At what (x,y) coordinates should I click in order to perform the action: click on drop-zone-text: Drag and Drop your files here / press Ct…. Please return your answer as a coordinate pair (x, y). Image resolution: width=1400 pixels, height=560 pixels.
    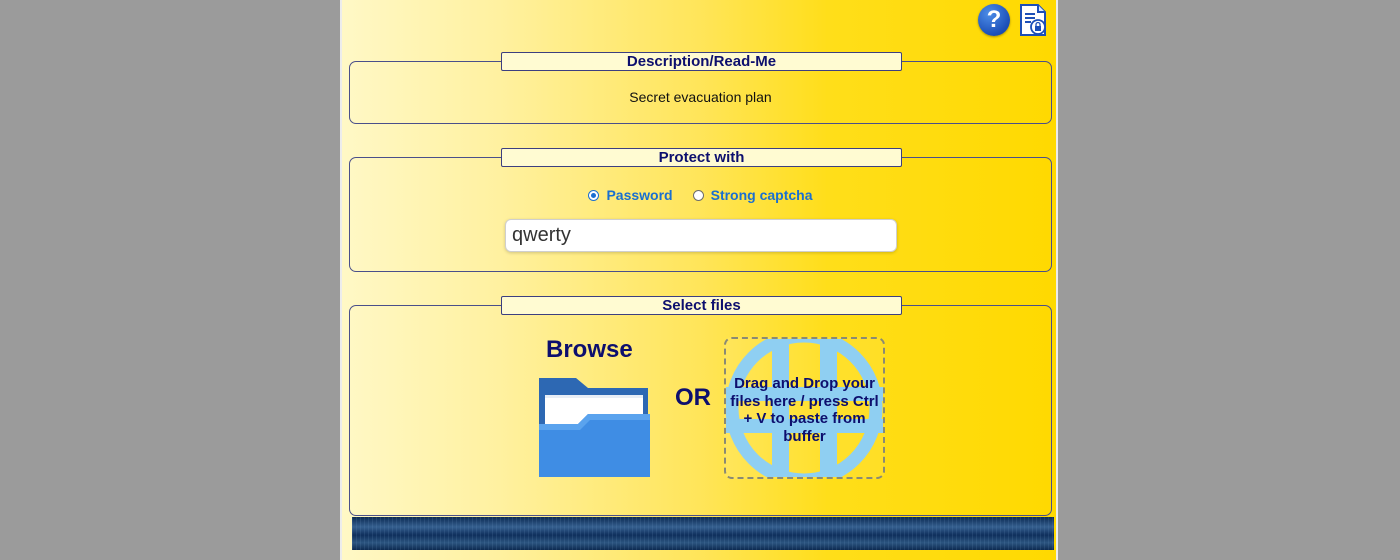
    Looking at the image, I should click on (804, 410).